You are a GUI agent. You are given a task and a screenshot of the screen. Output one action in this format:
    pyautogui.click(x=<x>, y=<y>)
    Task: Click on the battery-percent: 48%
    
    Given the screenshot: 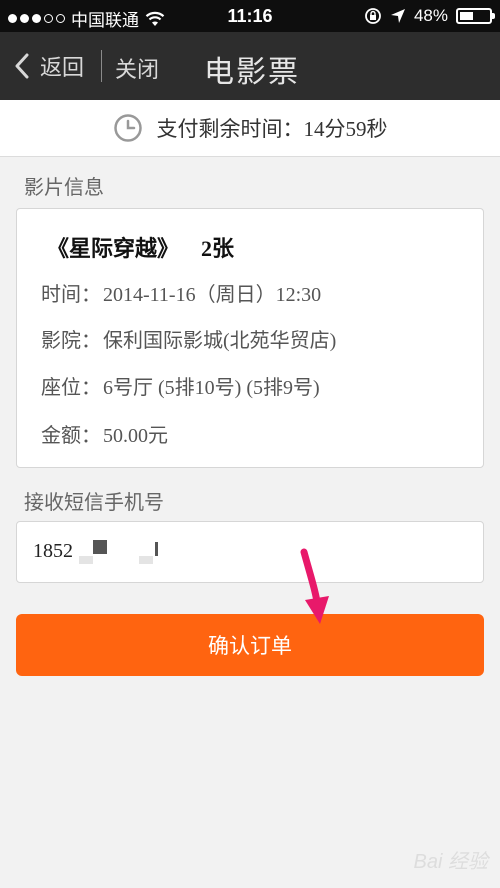 What is the action you would take?
    pyautogui.click(x=430, y=15)
    